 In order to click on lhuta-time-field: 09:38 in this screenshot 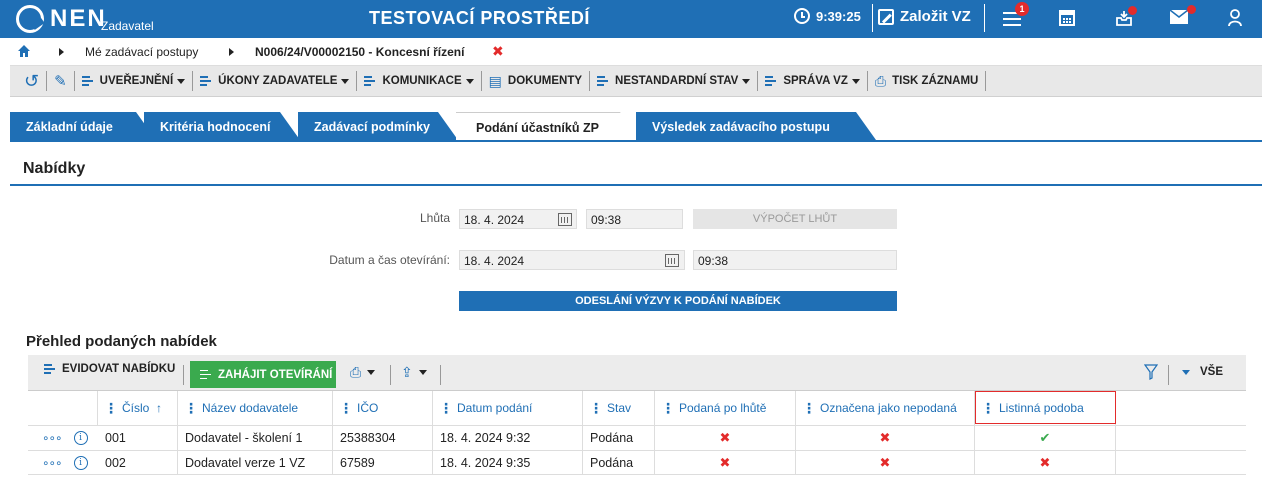, I will do `click(634, 219)`.